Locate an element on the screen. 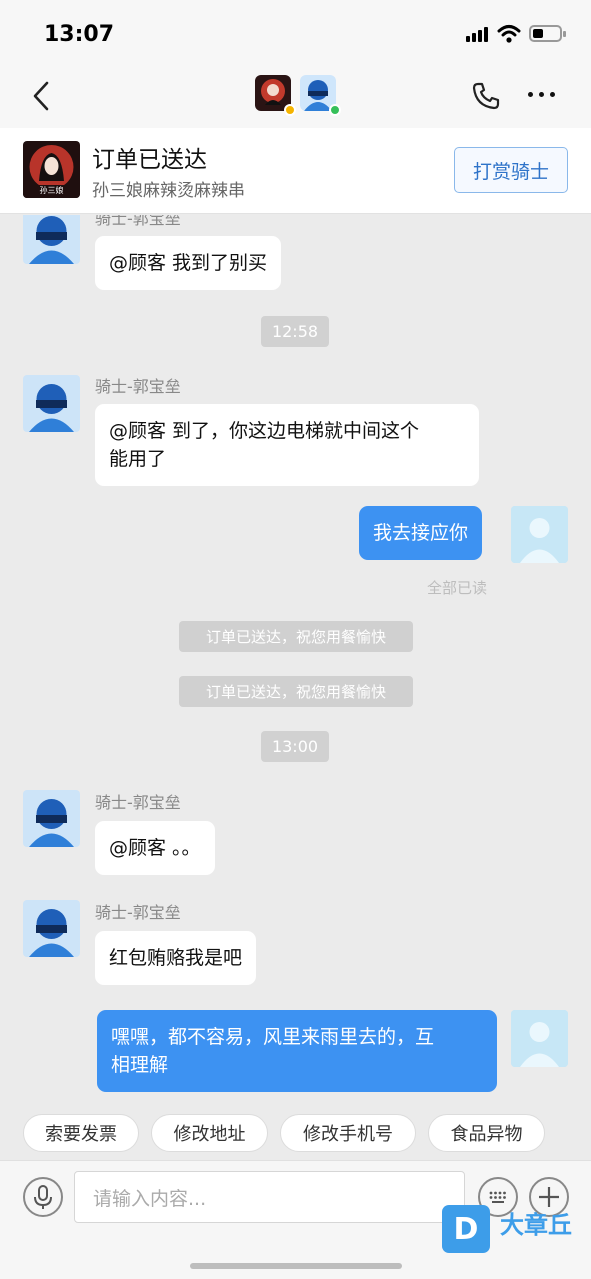 Image resolution: width=591 pixels, height=1279 pixels. battery-icon is located at coordinates (547, 33).